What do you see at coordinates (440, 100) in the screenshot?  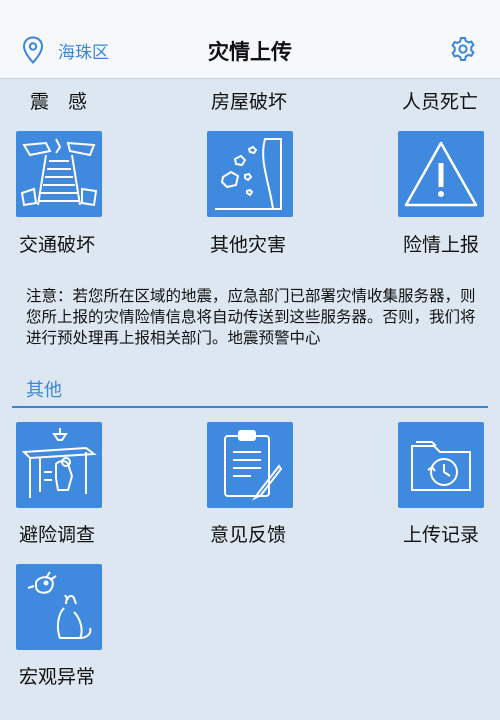 I see `category-label-casualties: 人员死亡` at bounding box center [440, 100].